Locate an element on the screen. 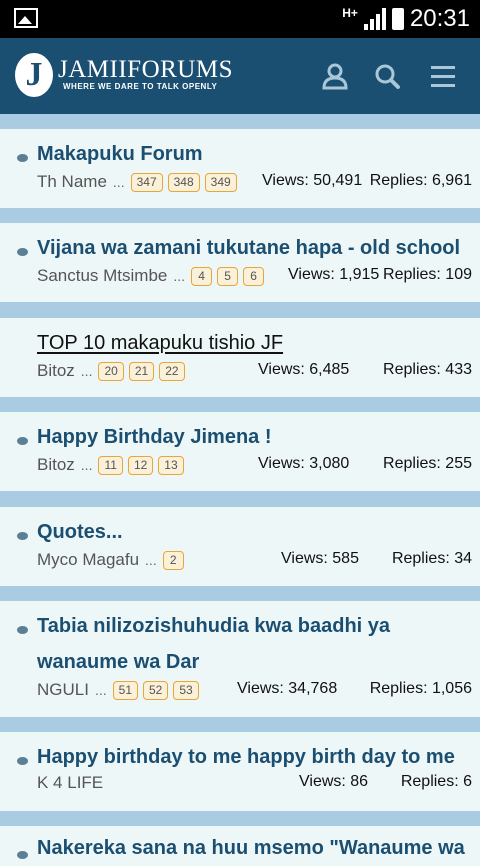 The width and height of the screenshot is (480, 866). thread-author: K 4 LIFE is located at coordinates (70, 782).